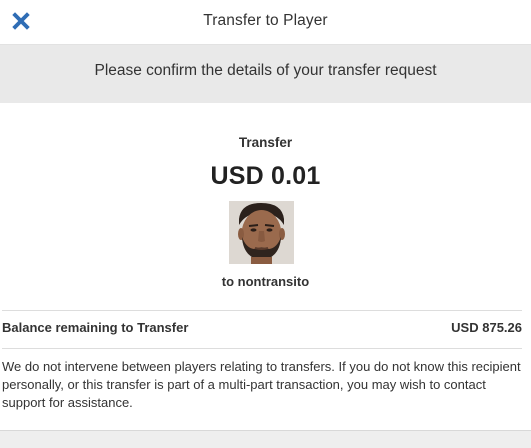  I want to click on transfer-amount: USD 0.01, so click(265, 176).